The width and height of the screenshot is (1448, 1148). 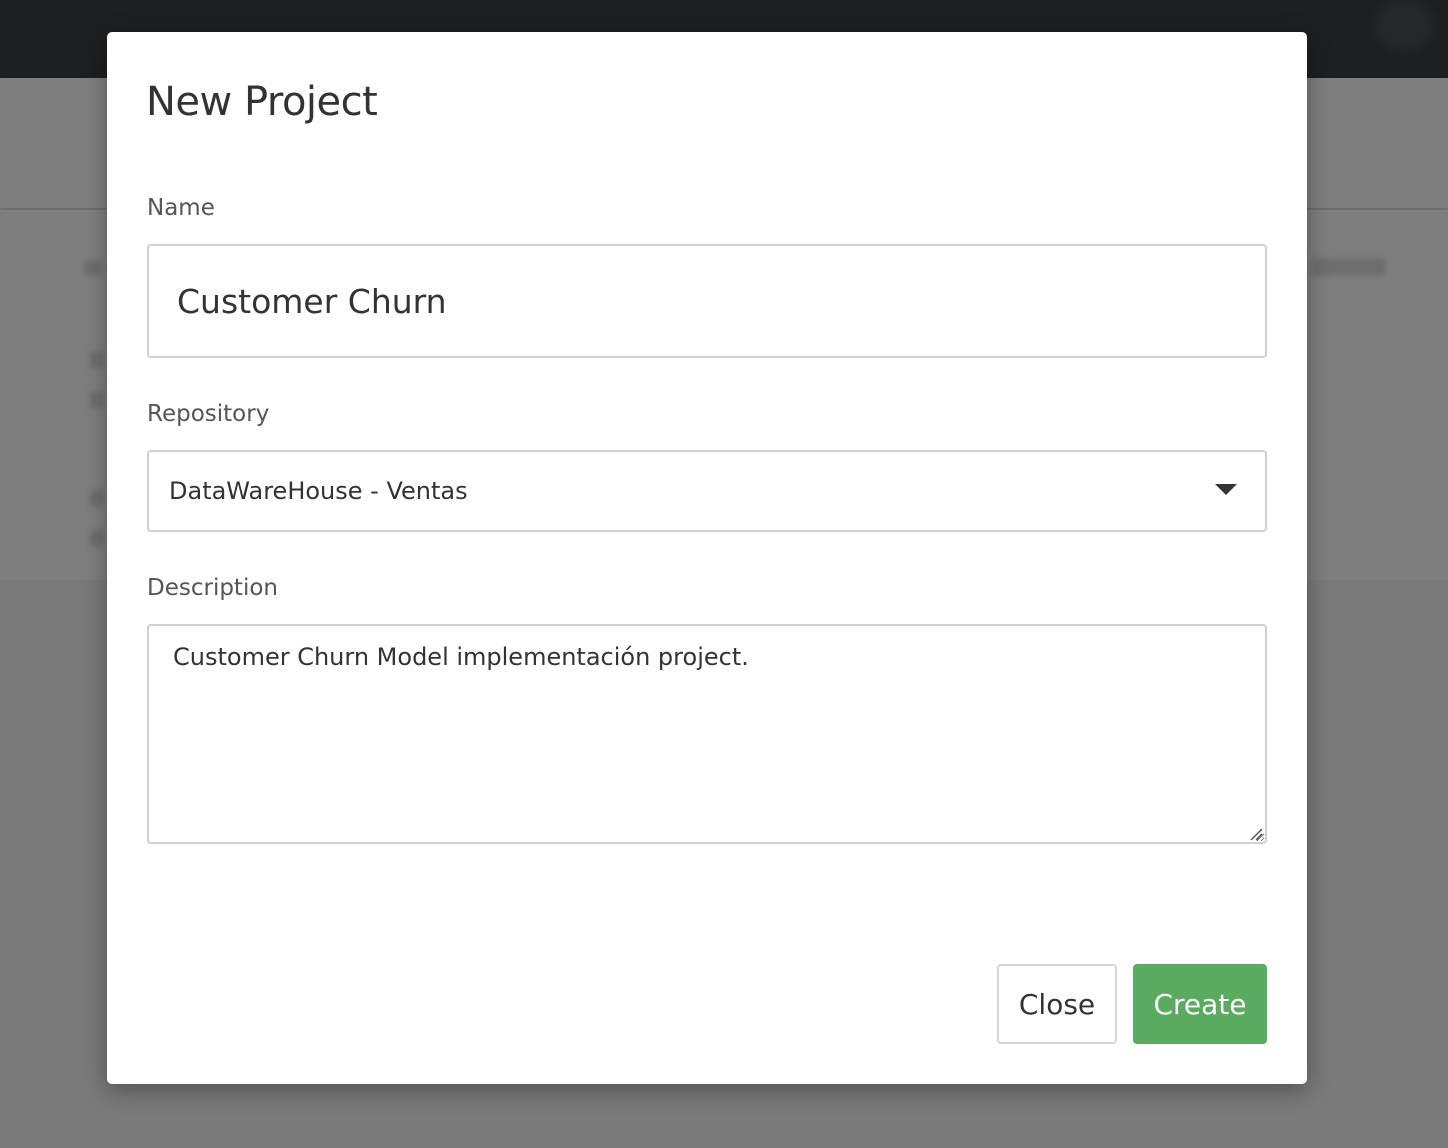 What do you see at coordinates (318, 491) in the screenshot?
I see `repository-selected-value: DataWareHouse - Ventas` at bounding box center [318, 491].